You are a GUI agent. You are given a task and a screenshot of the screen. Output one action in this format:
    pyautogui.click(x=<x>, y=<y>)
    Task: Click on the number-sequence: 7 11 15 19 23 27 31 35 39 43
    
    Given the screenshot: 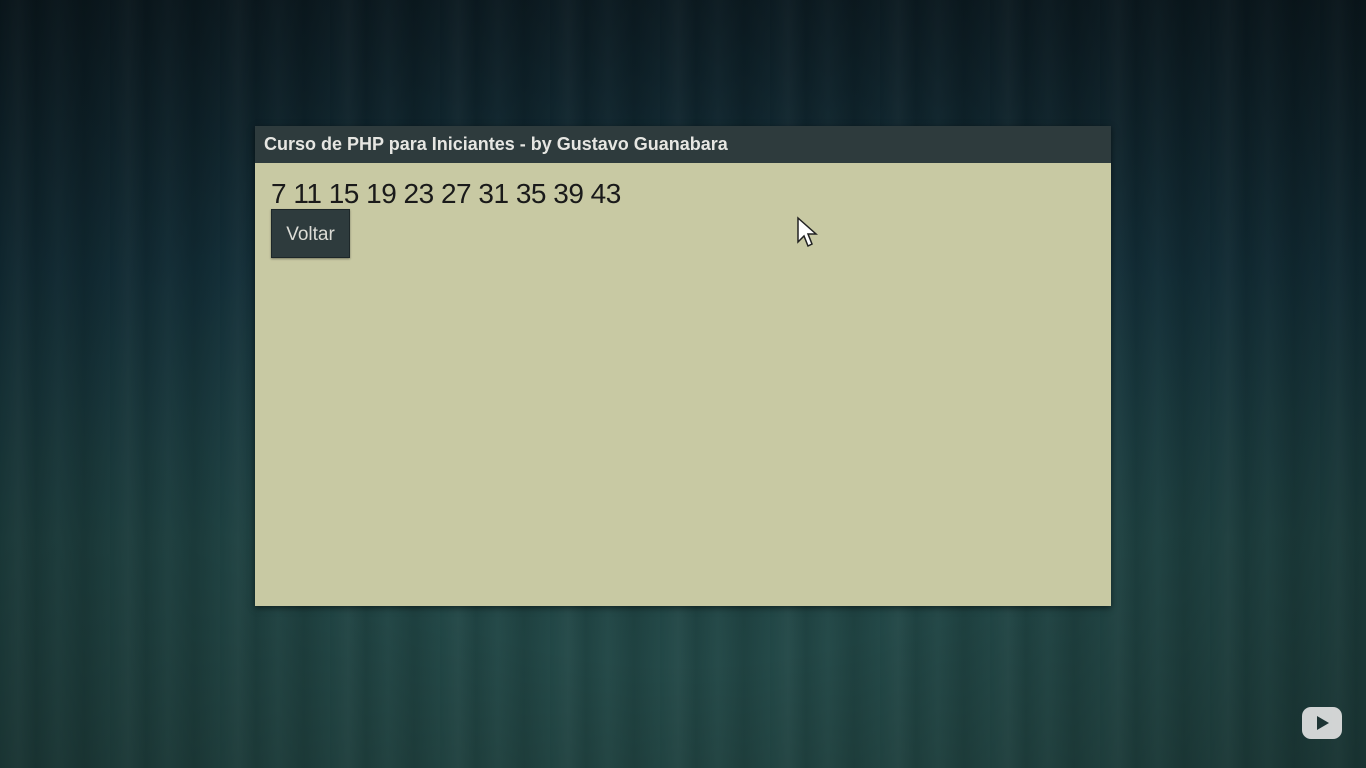 What is the action you would take?
    pyautogui.click(x=446, y=193)
    